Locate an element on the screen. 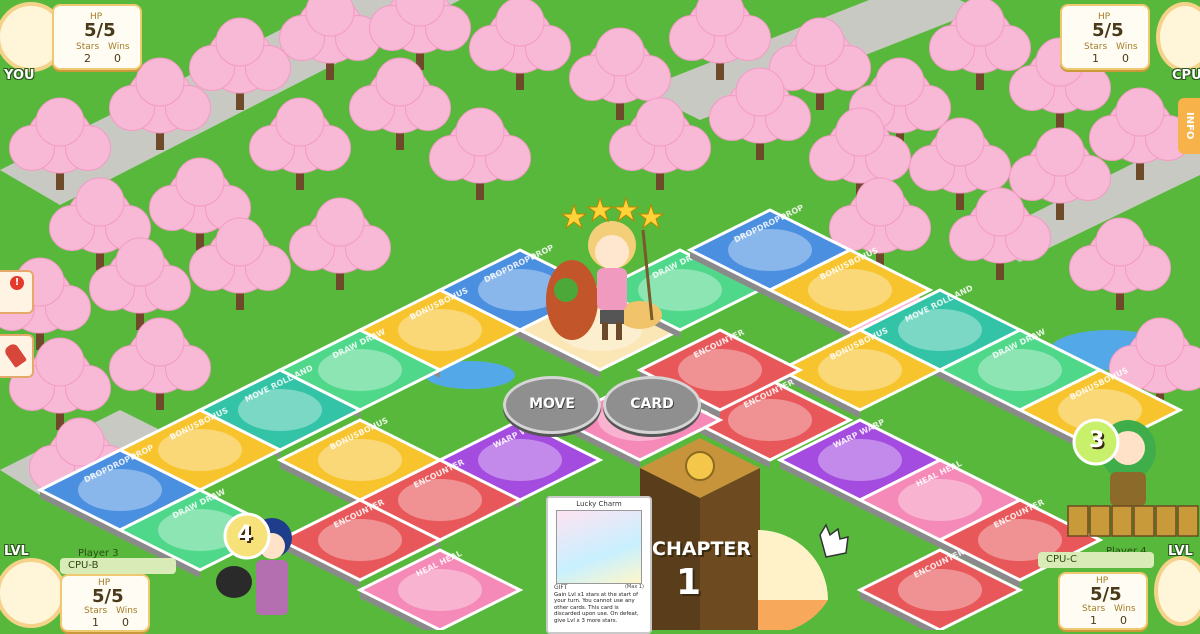 The image size is (1200, 634). player-1-panel: YOU HP 5/5 Stars Wins 2 0 is located at coordinates (90, 40).